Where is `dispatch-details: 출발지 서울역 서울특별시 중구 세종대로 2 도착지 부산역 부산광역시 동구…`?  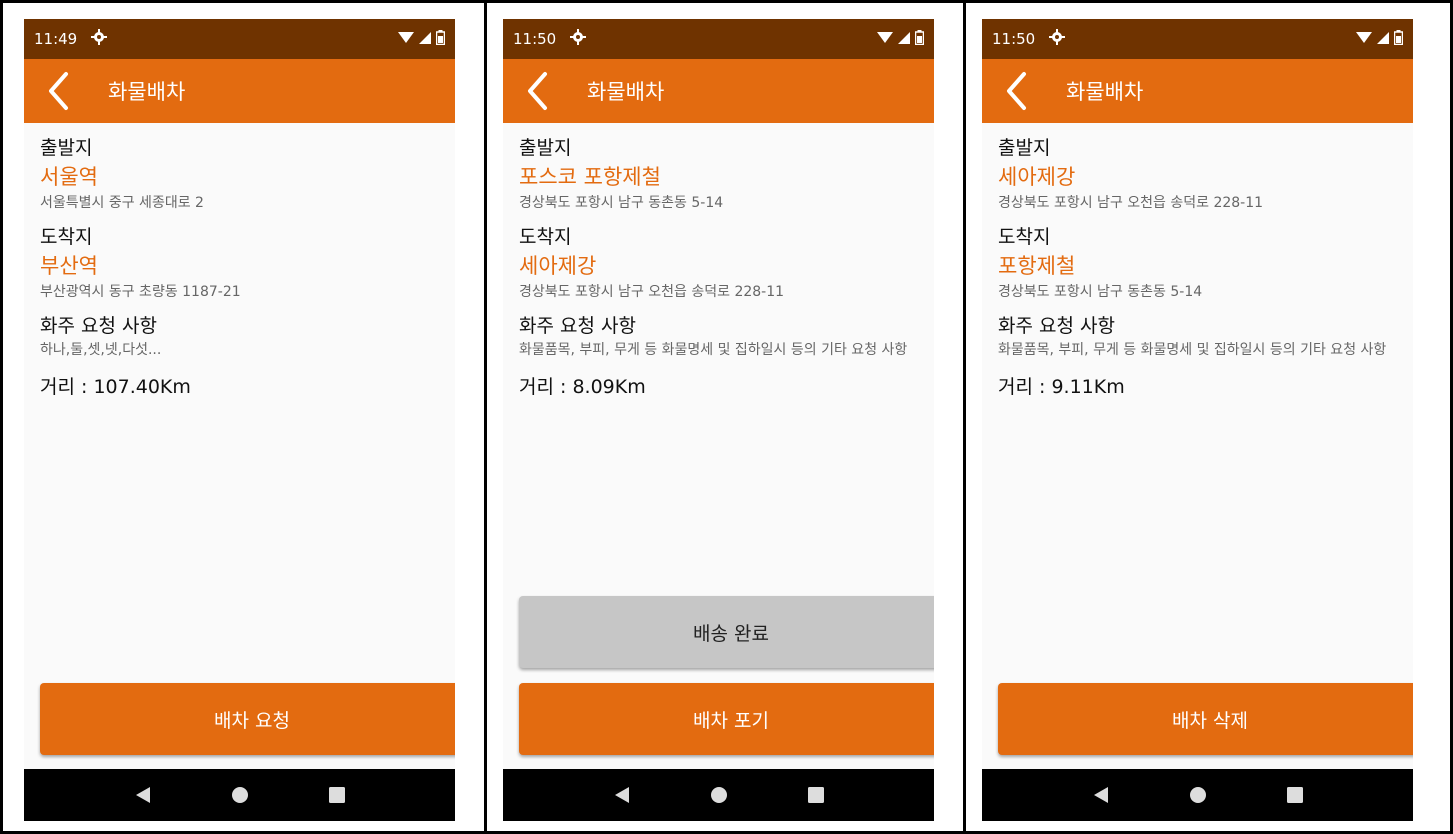
dispatch-details: 출발지 서울역 서울특별시 중구 세종대로 2 도착지 부산역 부산광역시 동구… is located at coordinates (240, 261).